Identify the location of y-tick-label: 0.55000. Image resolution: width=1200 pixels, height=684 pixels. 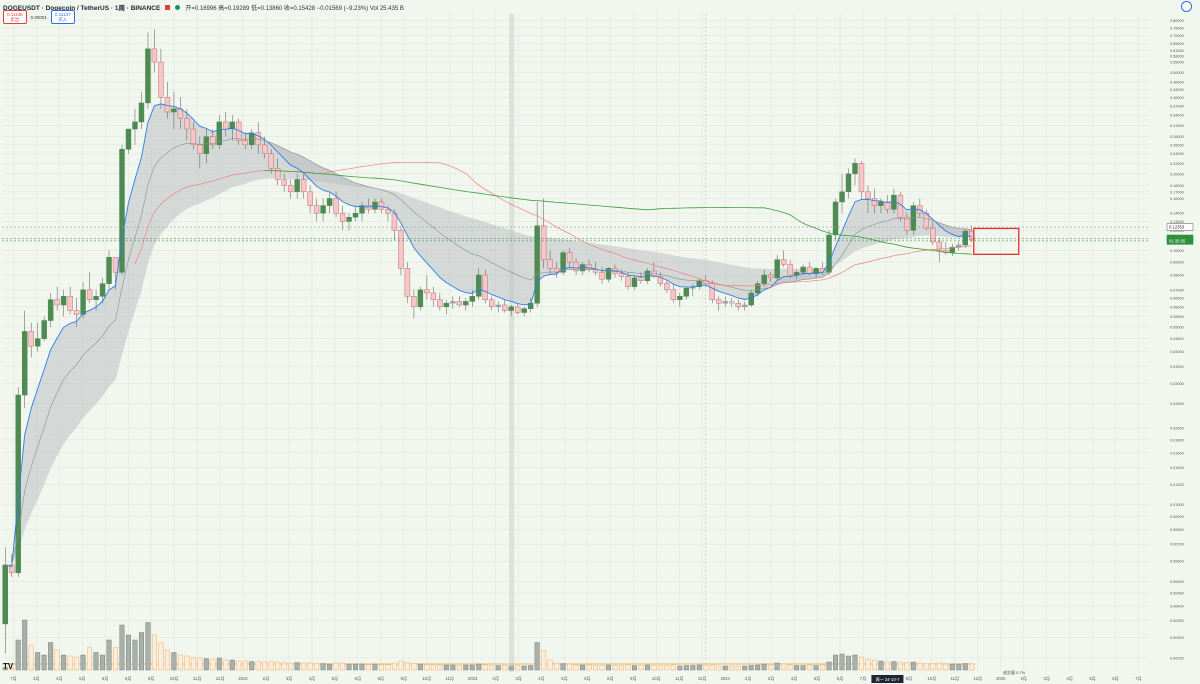
(1177, 63).